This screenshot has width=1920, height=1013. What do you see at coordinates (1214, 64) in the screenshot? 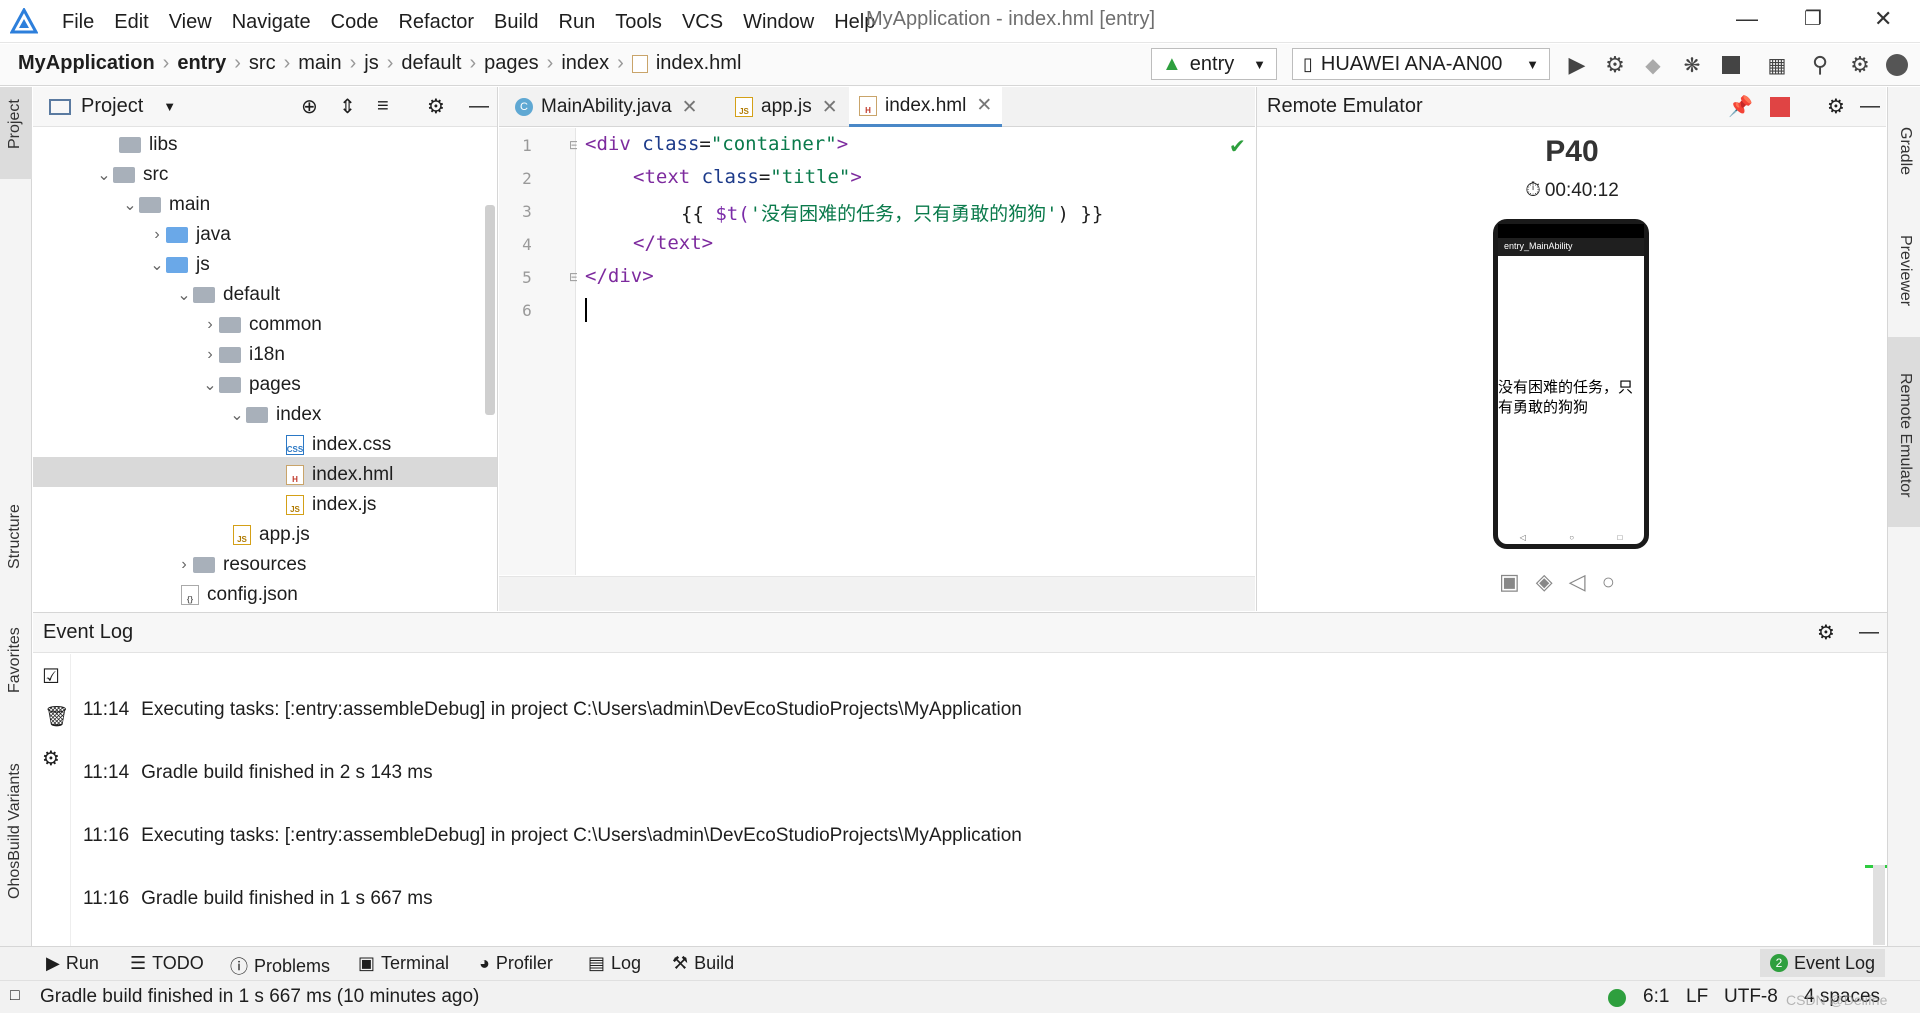
I see `run-config-select: ▲ entry ▼` at bounding box center [1214, 64].